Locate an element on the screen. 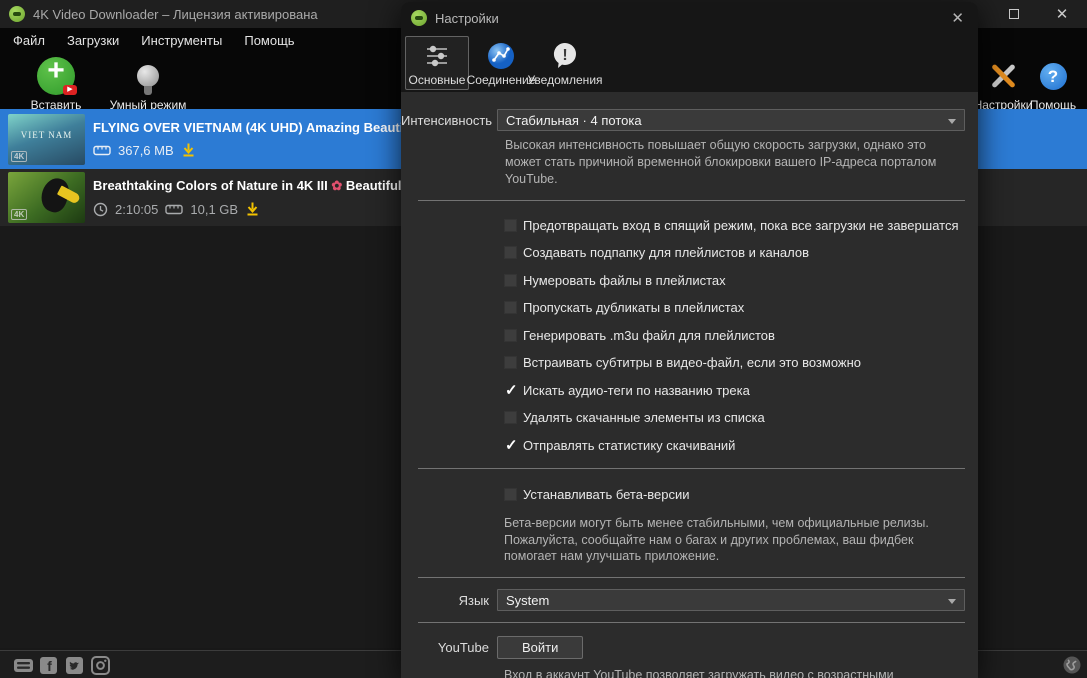  dialog-app-icon is located at coordinates (419, 18).